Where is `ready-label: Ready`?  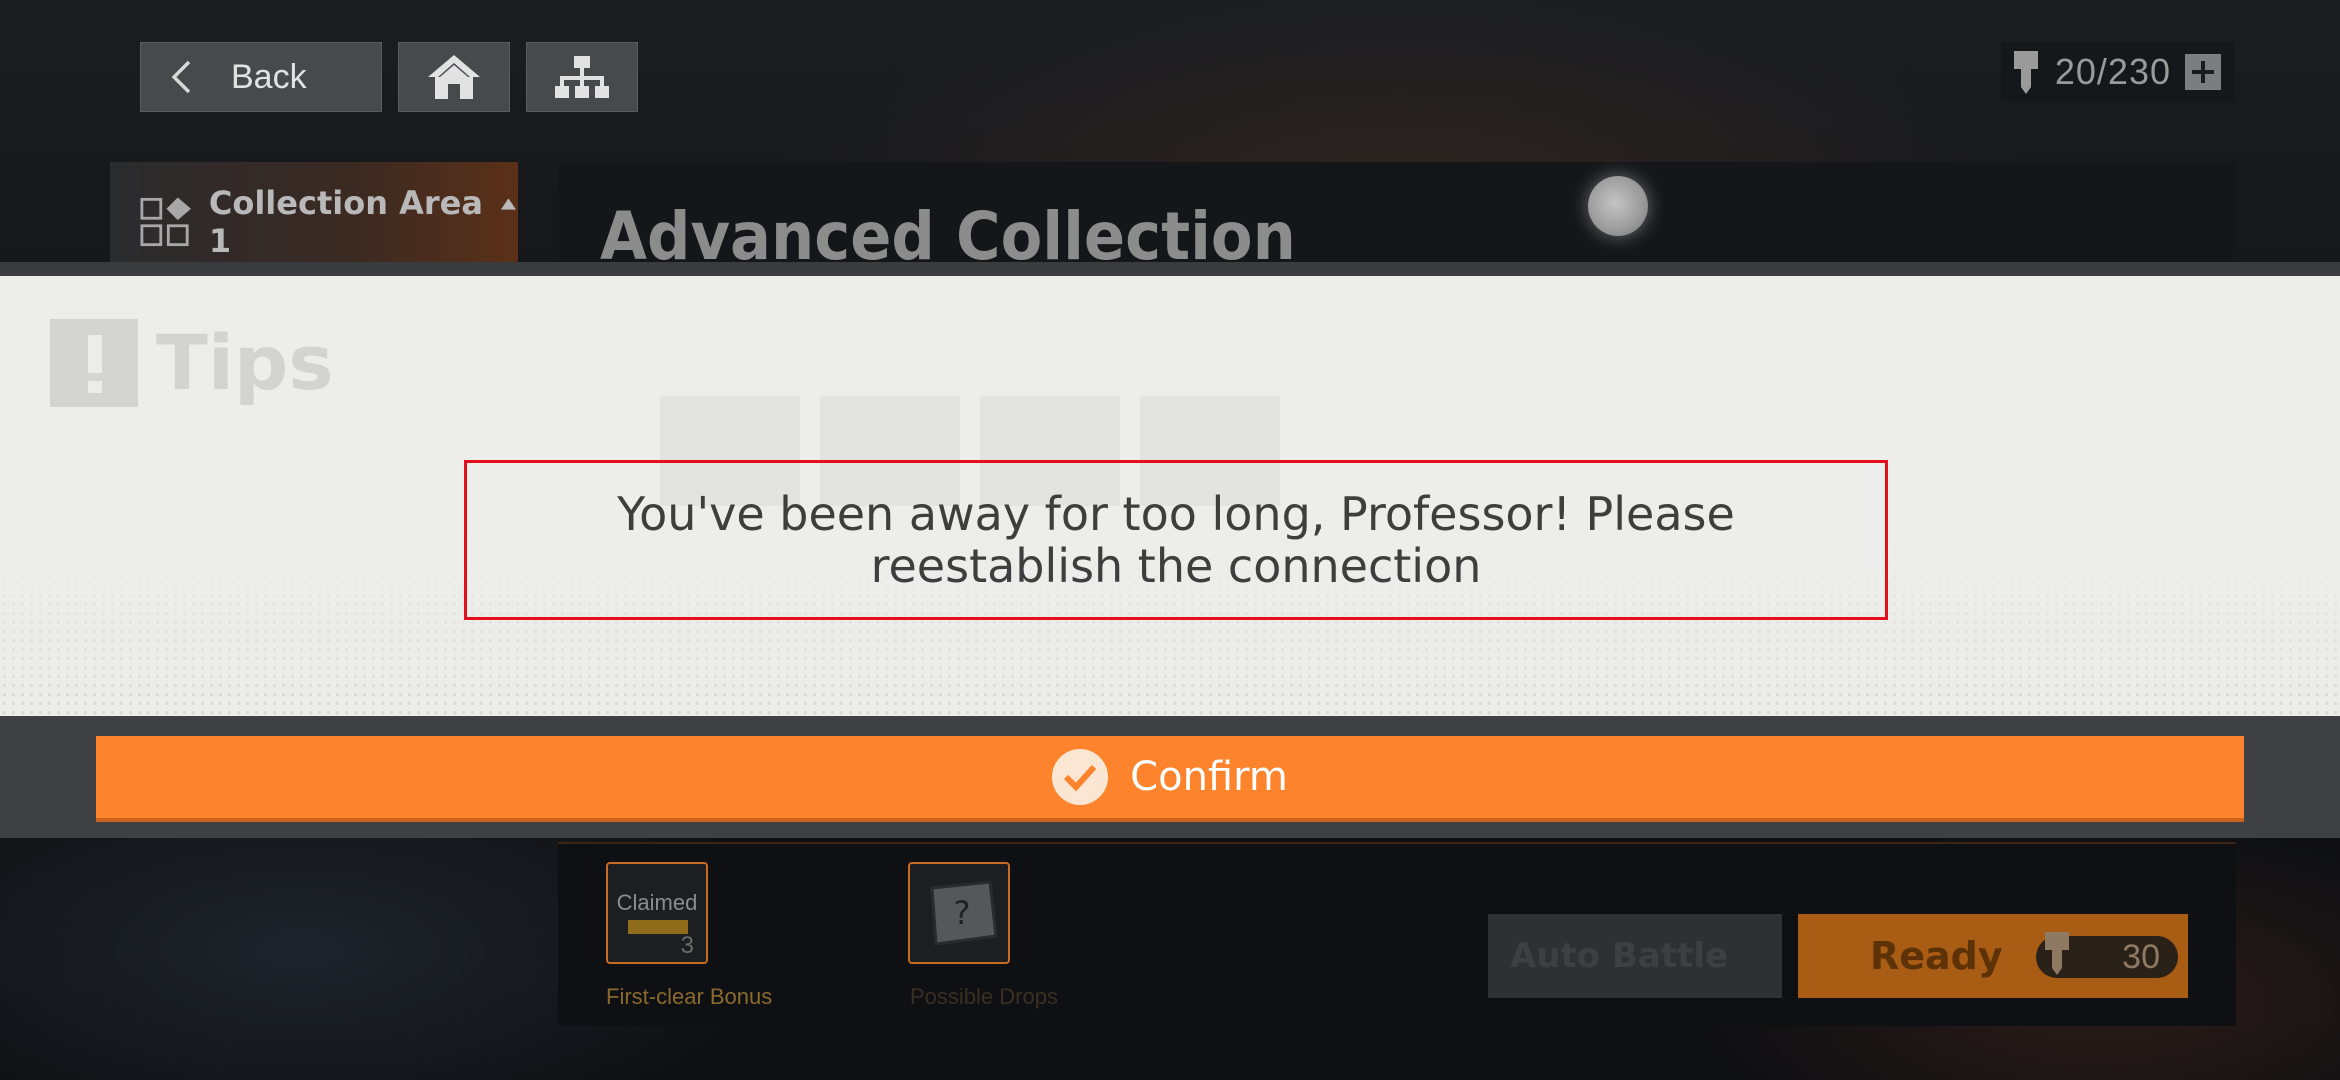 ready-label: Ready is located at coordinates (1936, 956).